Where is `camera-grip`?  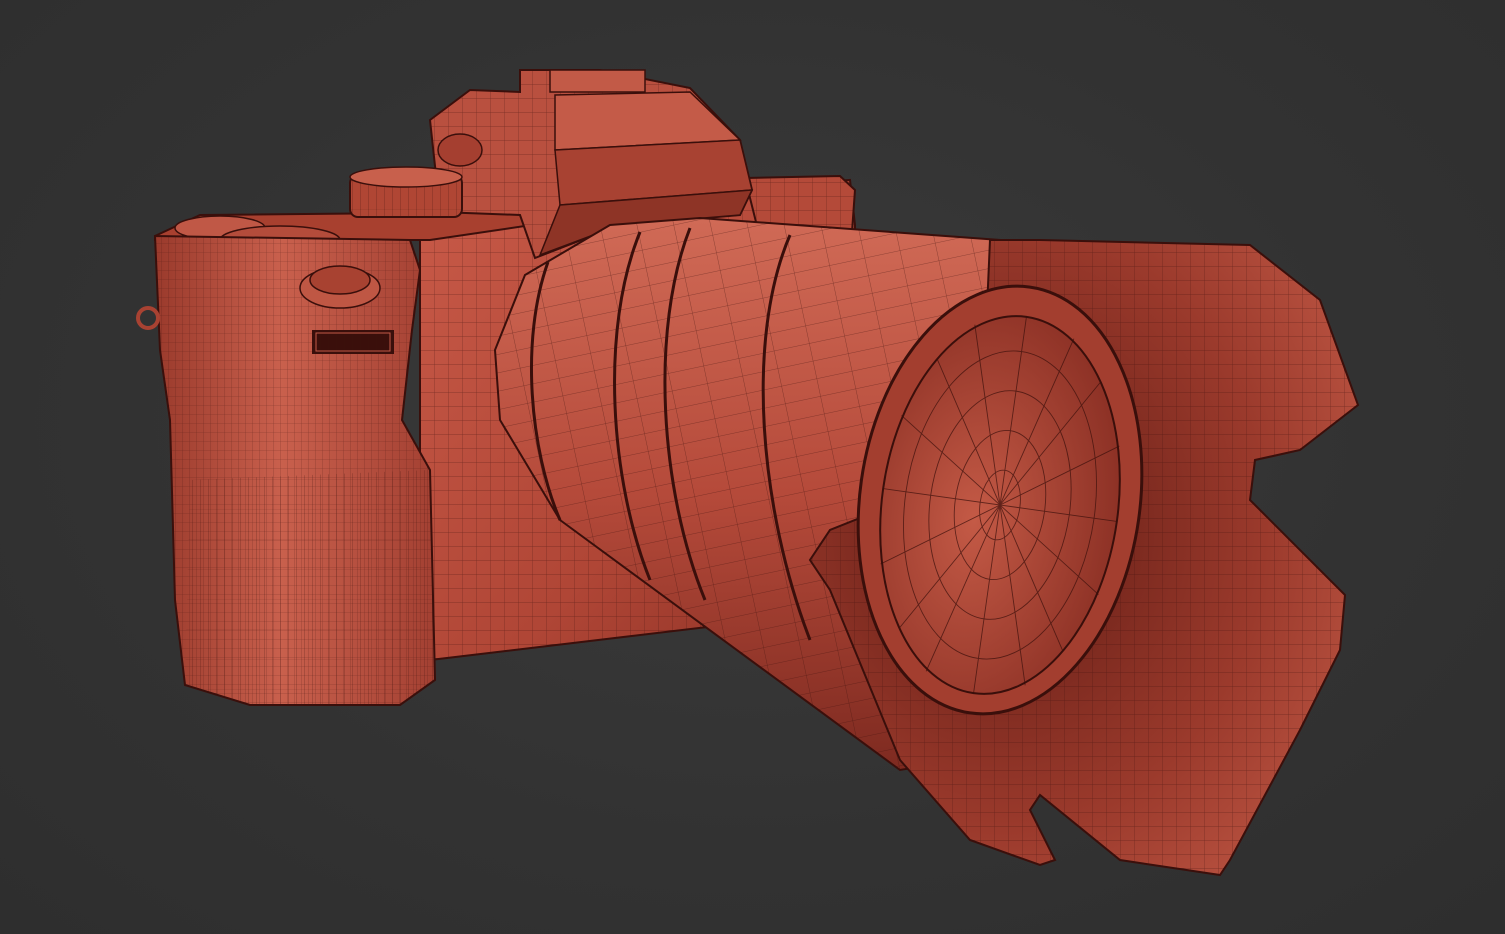
camera-grip is located at coordinates (286, 470).